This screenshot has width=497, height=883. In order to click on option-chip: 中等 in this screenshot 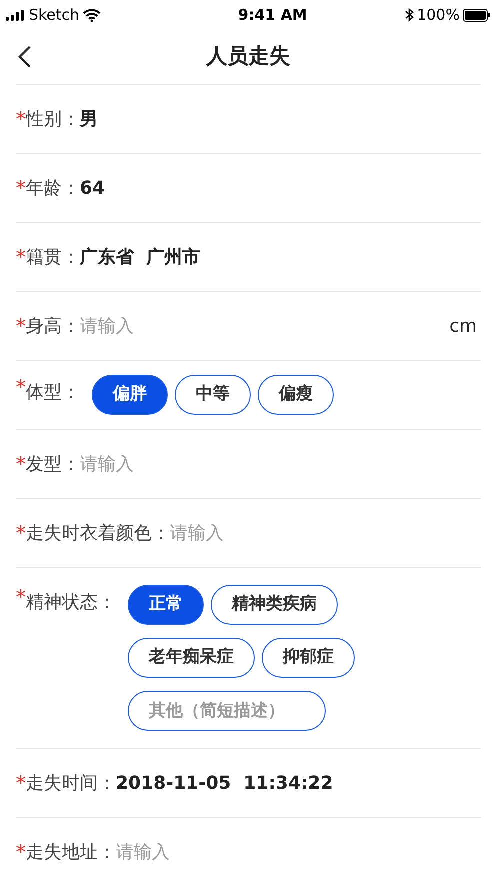, I will do `click(213, 395)`.